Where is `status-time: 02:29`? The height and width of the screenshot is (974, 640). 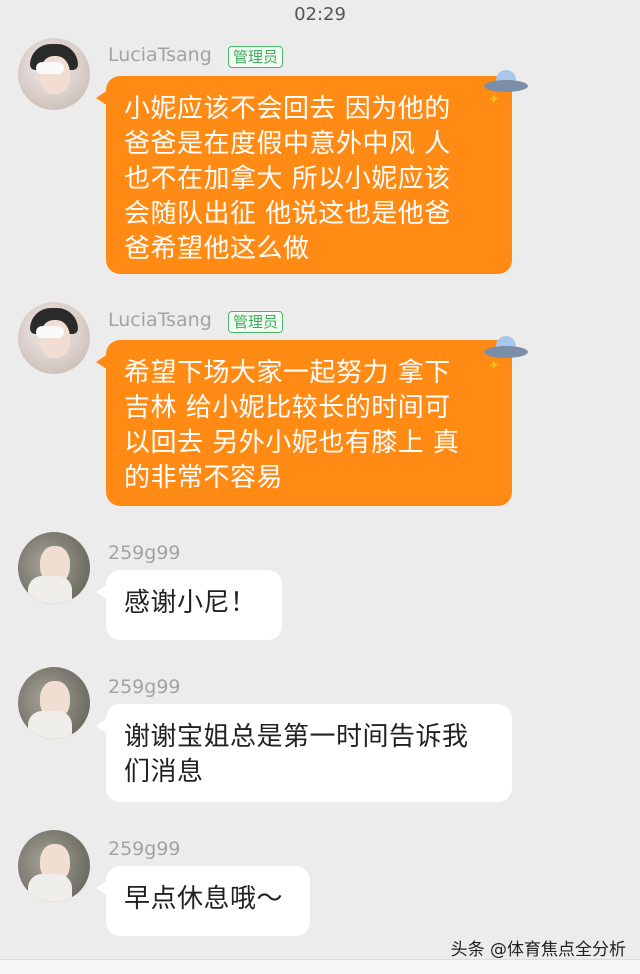
status-time: 02:29 is located at coordinates (320, 14).